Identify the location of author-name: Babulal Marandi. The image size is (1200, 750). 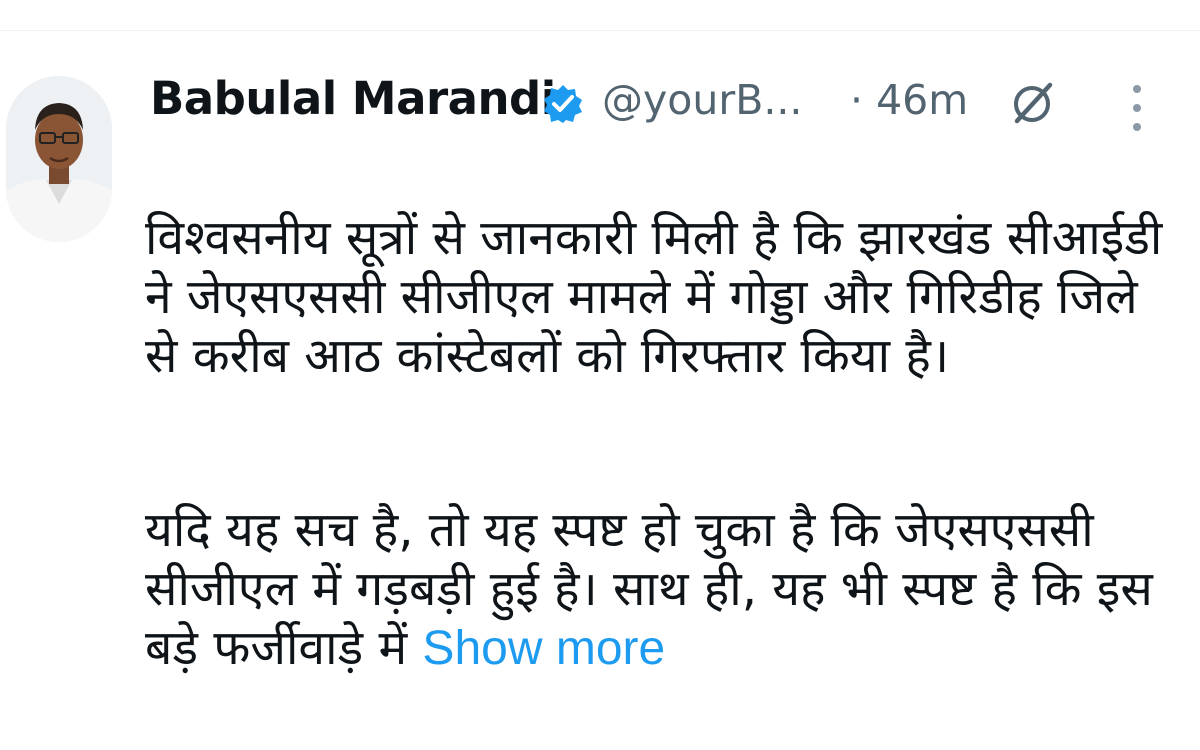
(353, 98).